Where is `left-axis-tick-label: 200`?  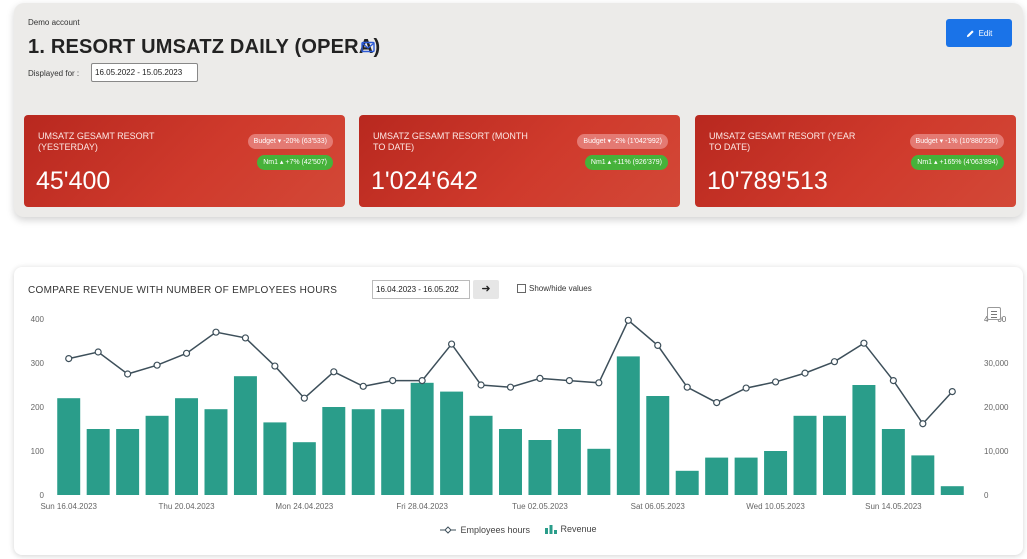
left-axis-tick-label: 200 is located at coordinates (38, 407).